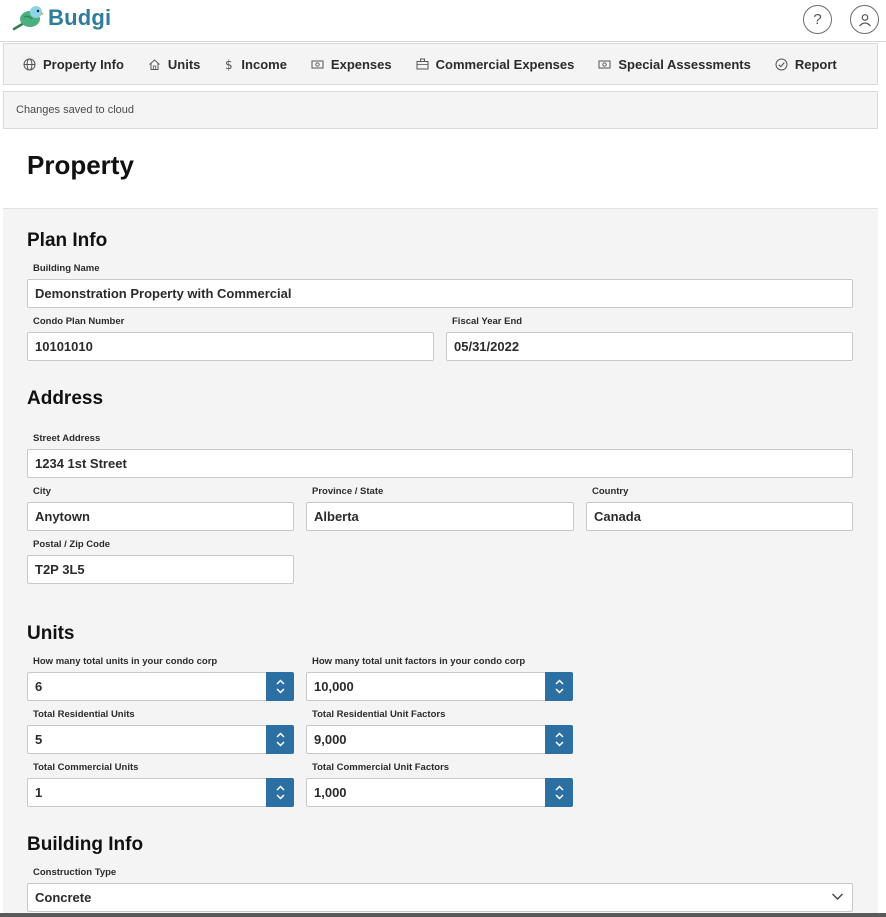 This screenshot has width=886, height=917. What do you see at coordinates (84, 714) in the screenshot?
I see `residential-units-label: Total Residential Units` at bounding box center [84, 714].